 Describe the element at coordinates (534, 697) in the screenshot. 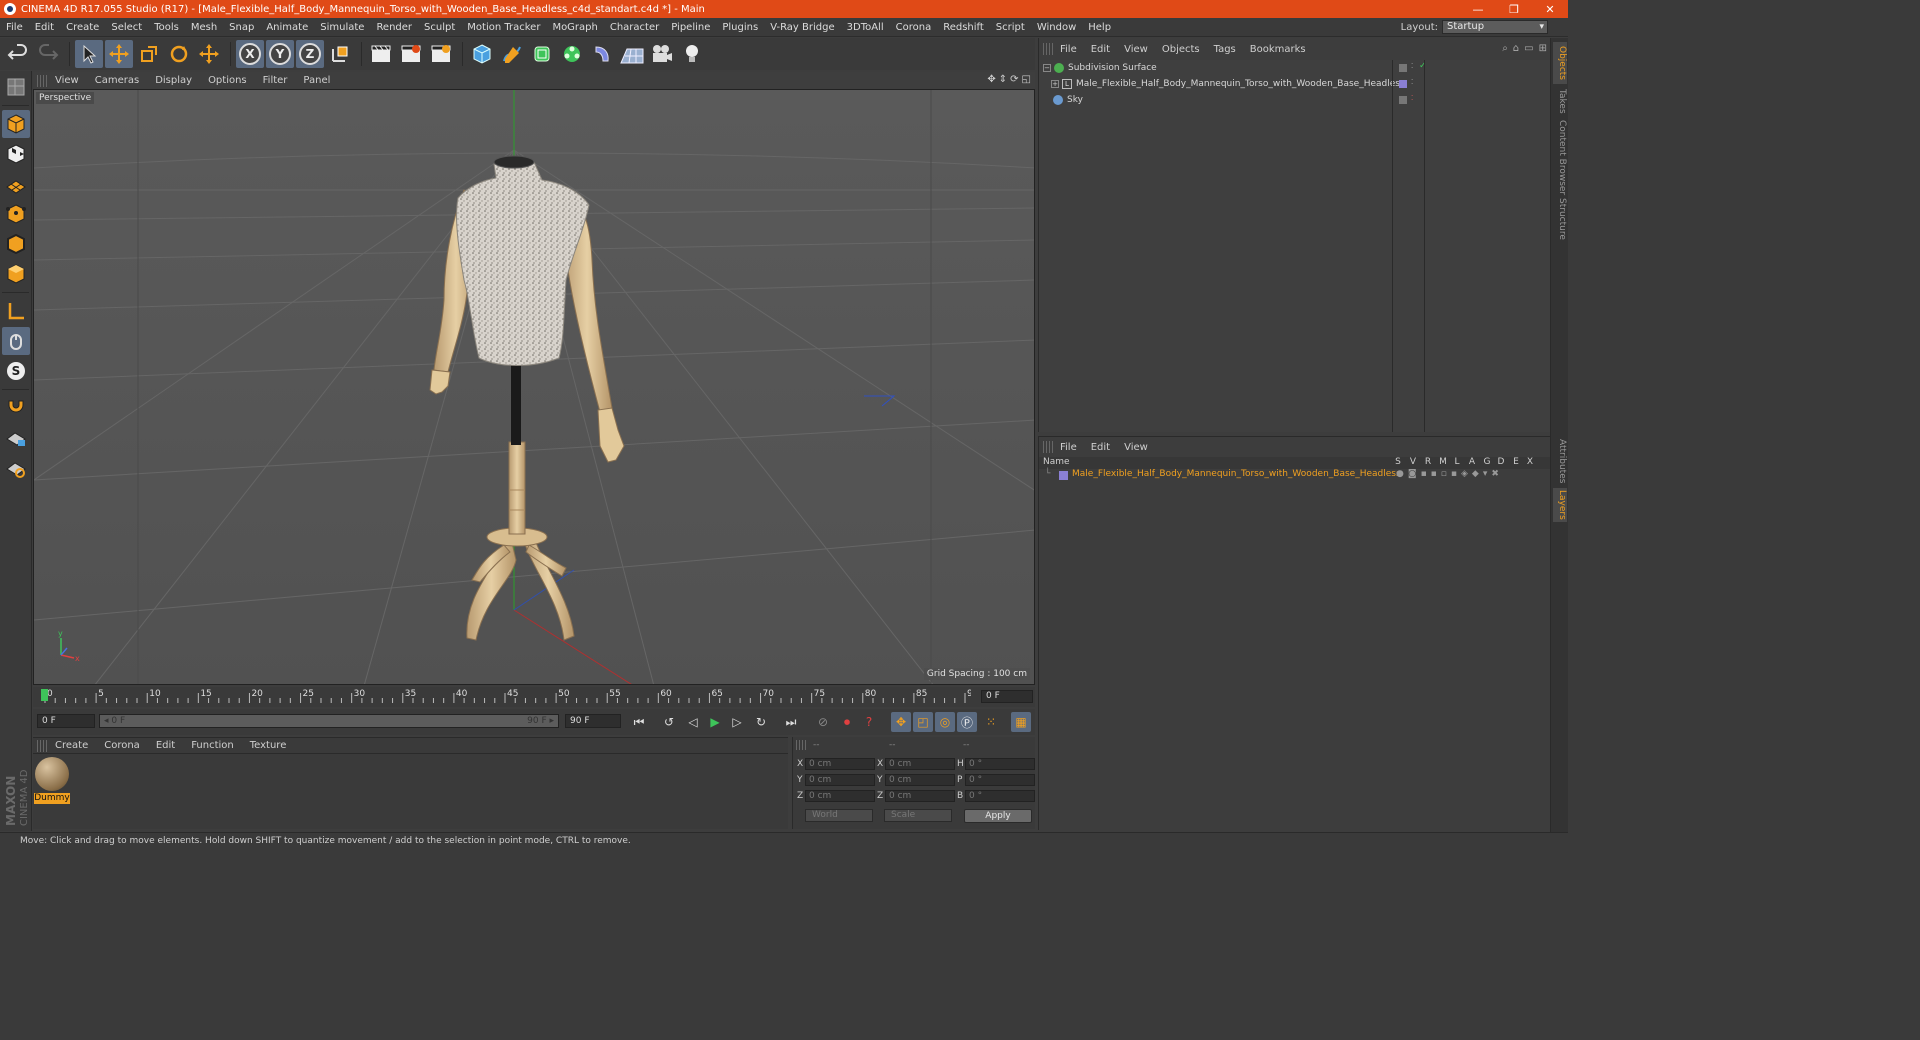

I see `timeline-ruler: 051015202530354045505560657075808590 0 F` at that location.